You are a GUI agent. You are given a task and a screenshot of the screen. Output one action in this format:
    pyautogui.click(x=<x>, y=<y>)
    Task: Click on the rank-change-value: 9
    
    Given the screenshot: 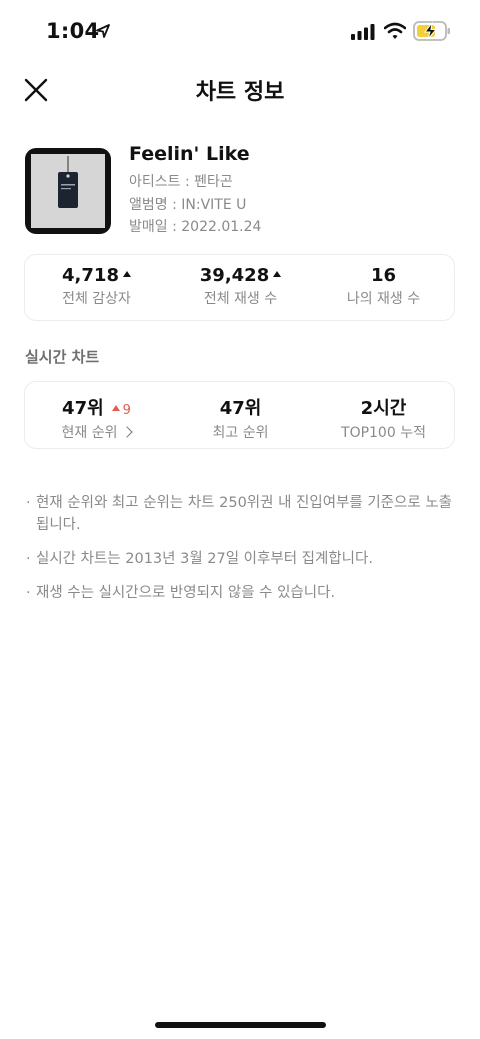 What is the action you would take?
    pyautogui.click(x=126, y=410)
    